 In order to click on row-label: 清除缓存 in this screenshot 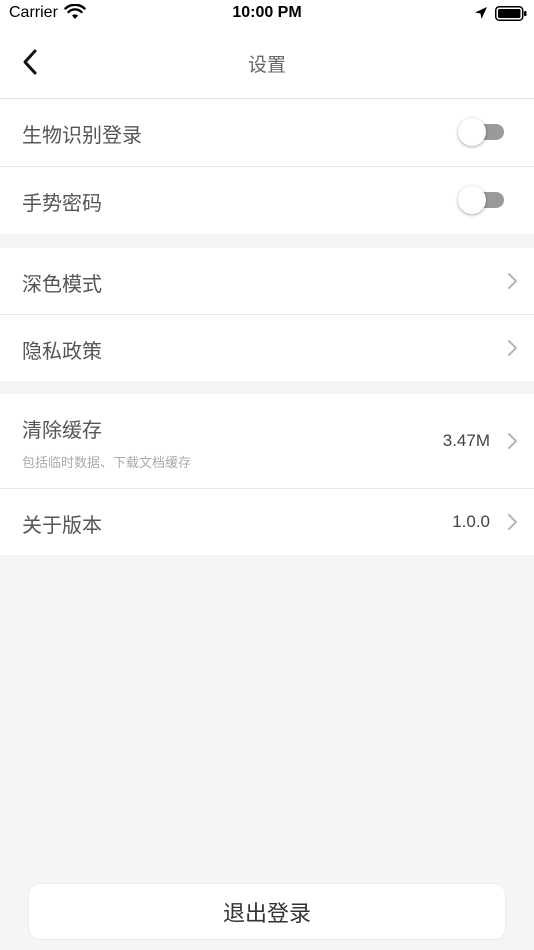, I will do `click(62, 430)`.